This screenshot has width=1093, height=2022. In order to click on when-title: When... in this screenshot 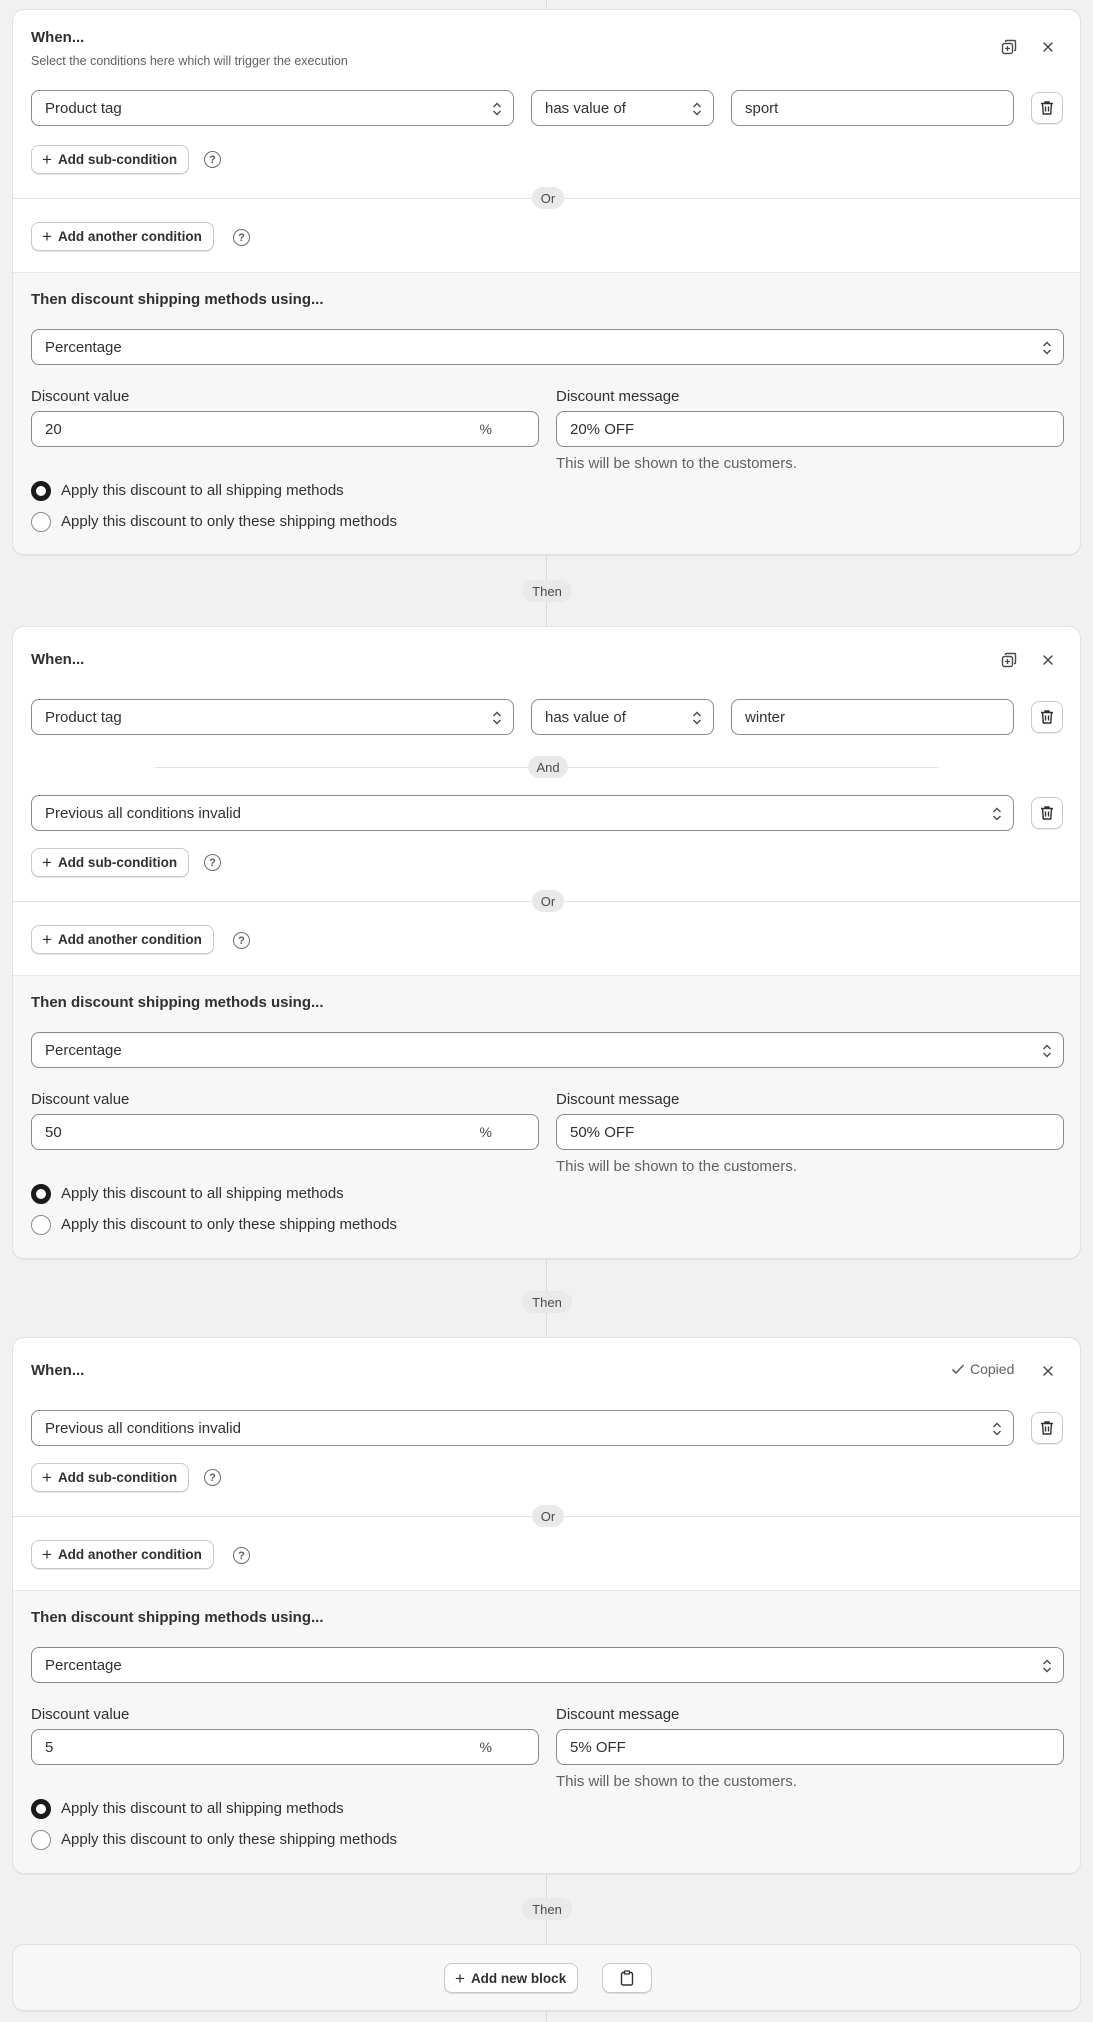, I will do `click(58, 659)`.